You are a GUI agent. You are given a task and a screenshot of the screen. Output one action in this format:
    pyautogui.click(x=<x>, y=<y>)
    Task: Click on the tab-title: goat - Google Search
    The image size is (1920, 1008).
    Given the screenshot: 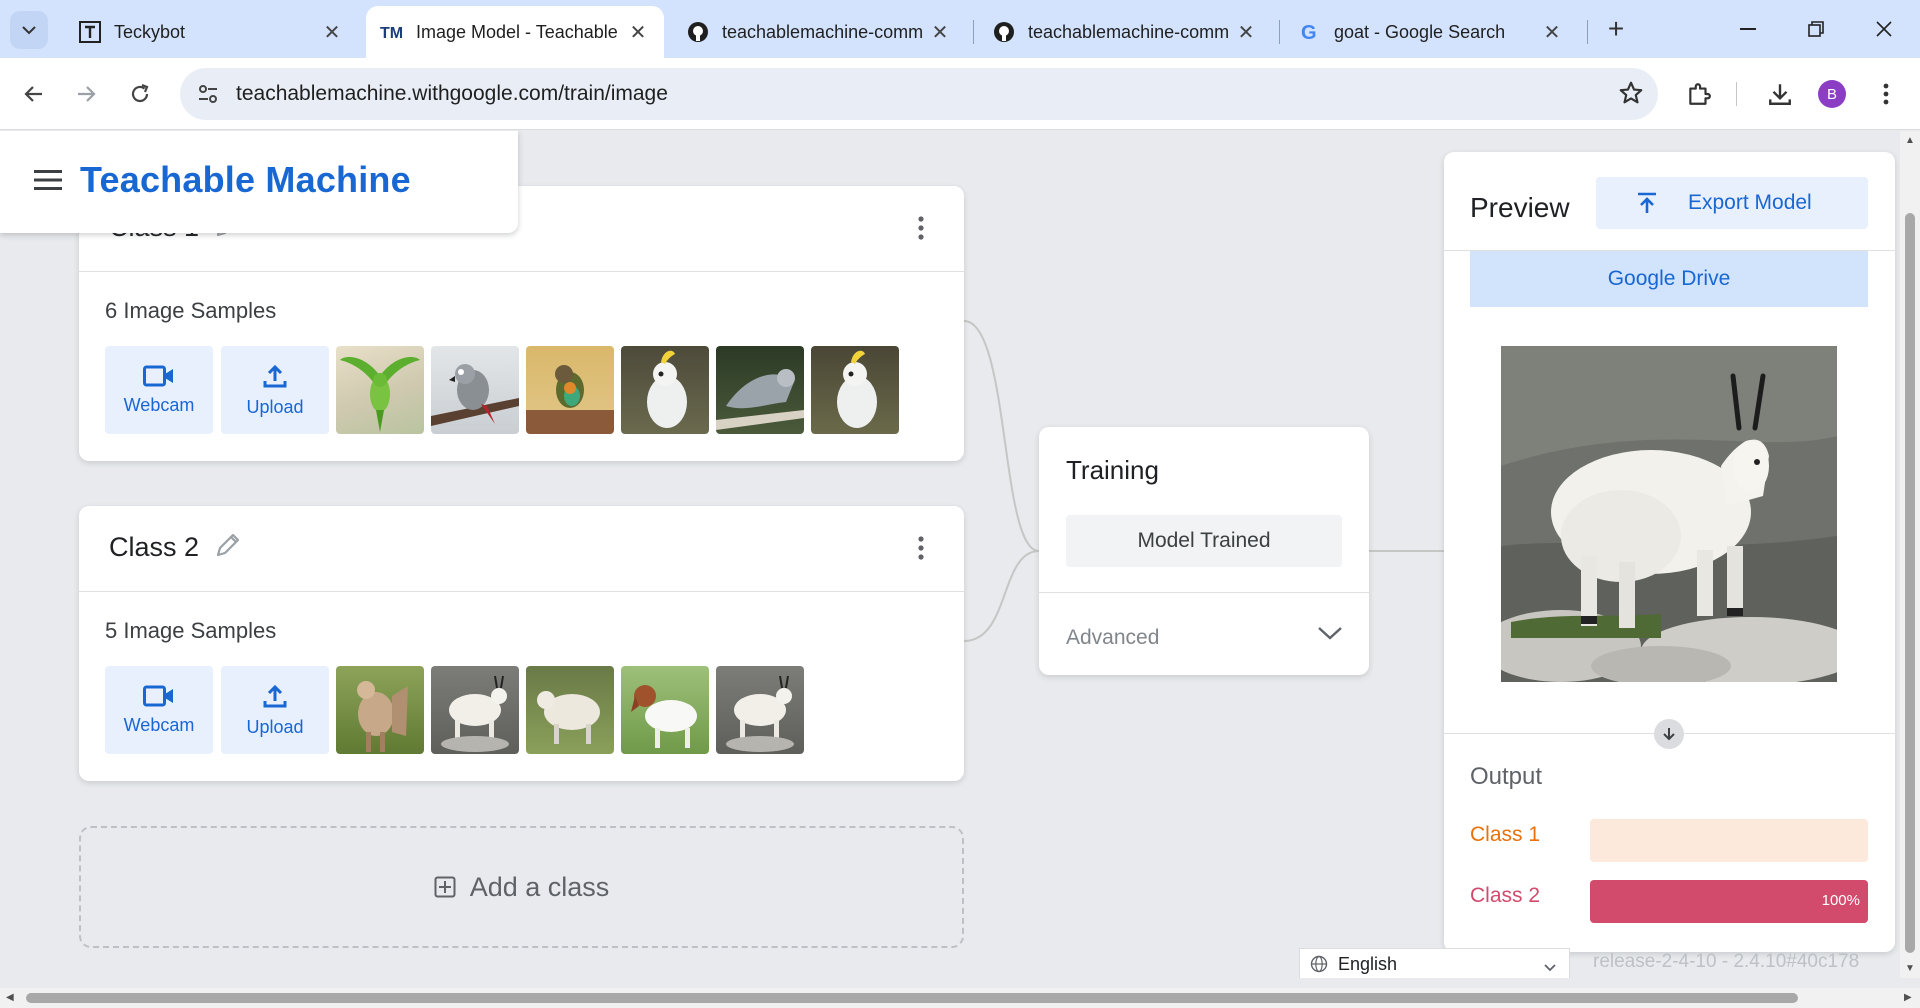 What is the action you would take?
    pyautogui.click(x=1420, y=31)
    